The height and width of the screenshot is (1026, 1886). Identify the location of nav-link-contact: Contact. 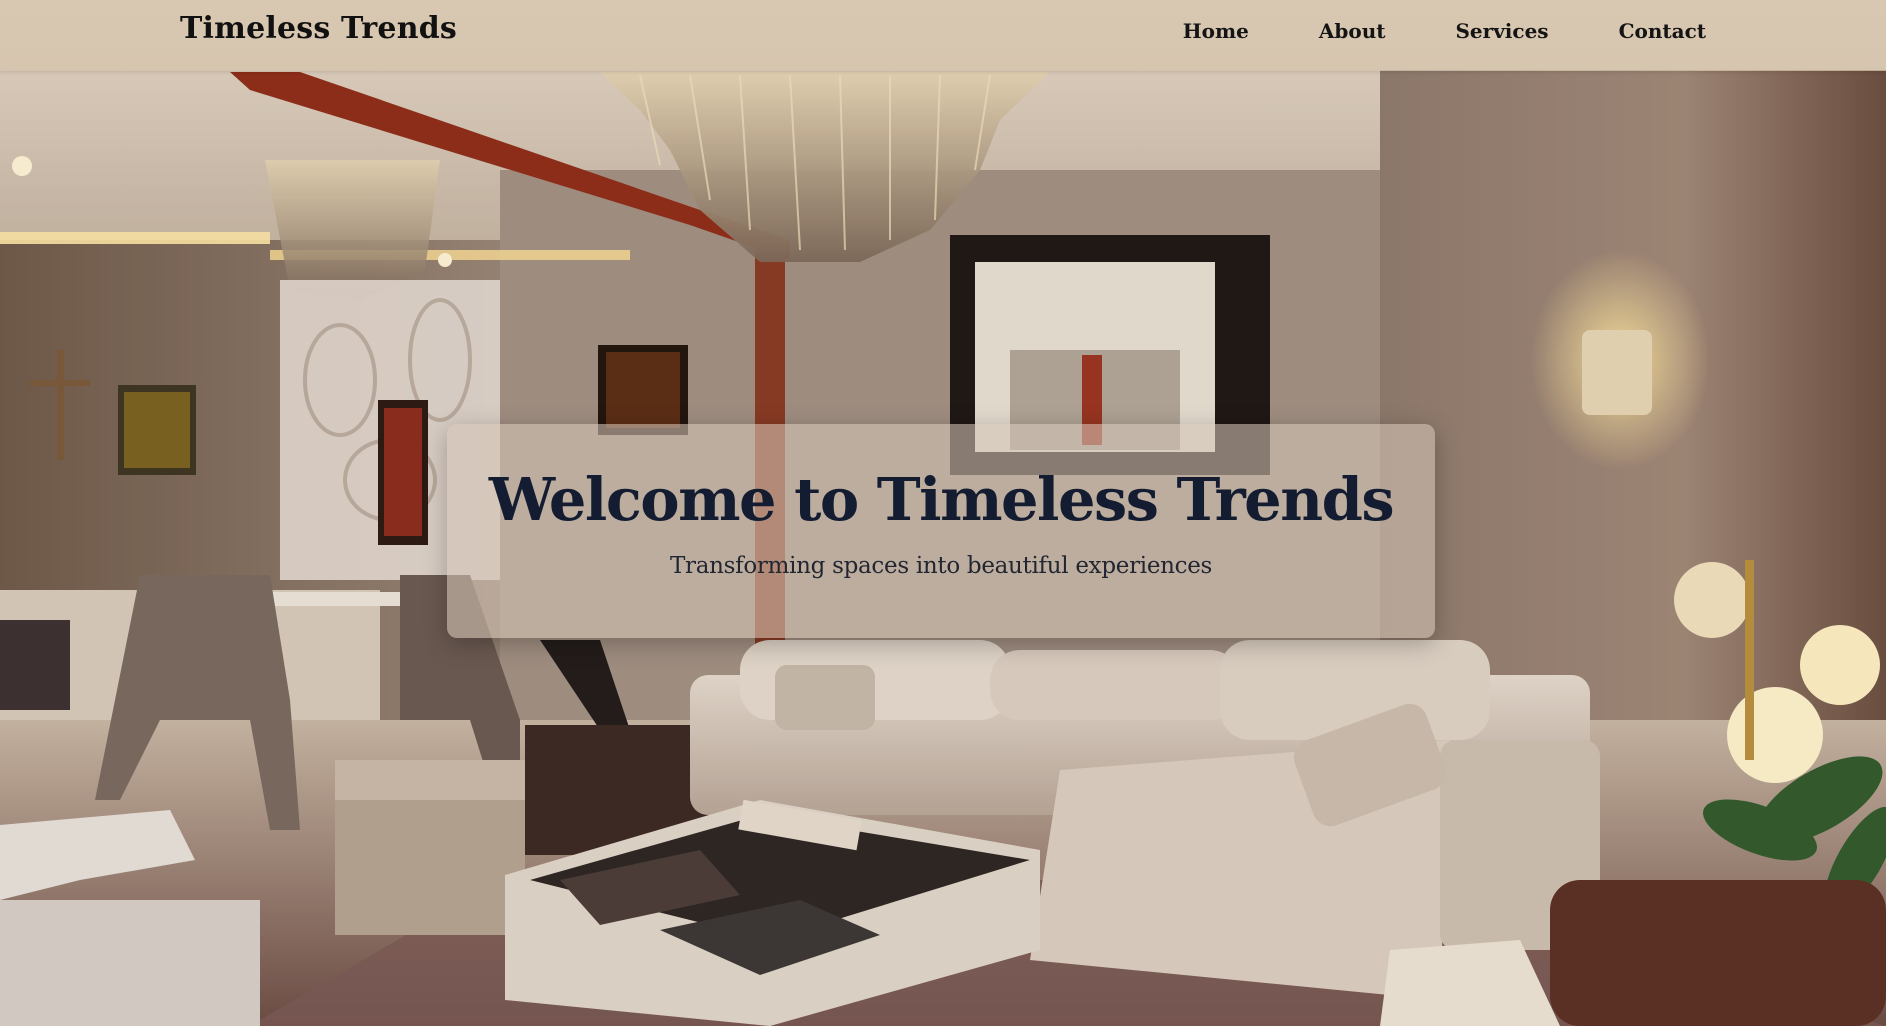
(1662, 31).